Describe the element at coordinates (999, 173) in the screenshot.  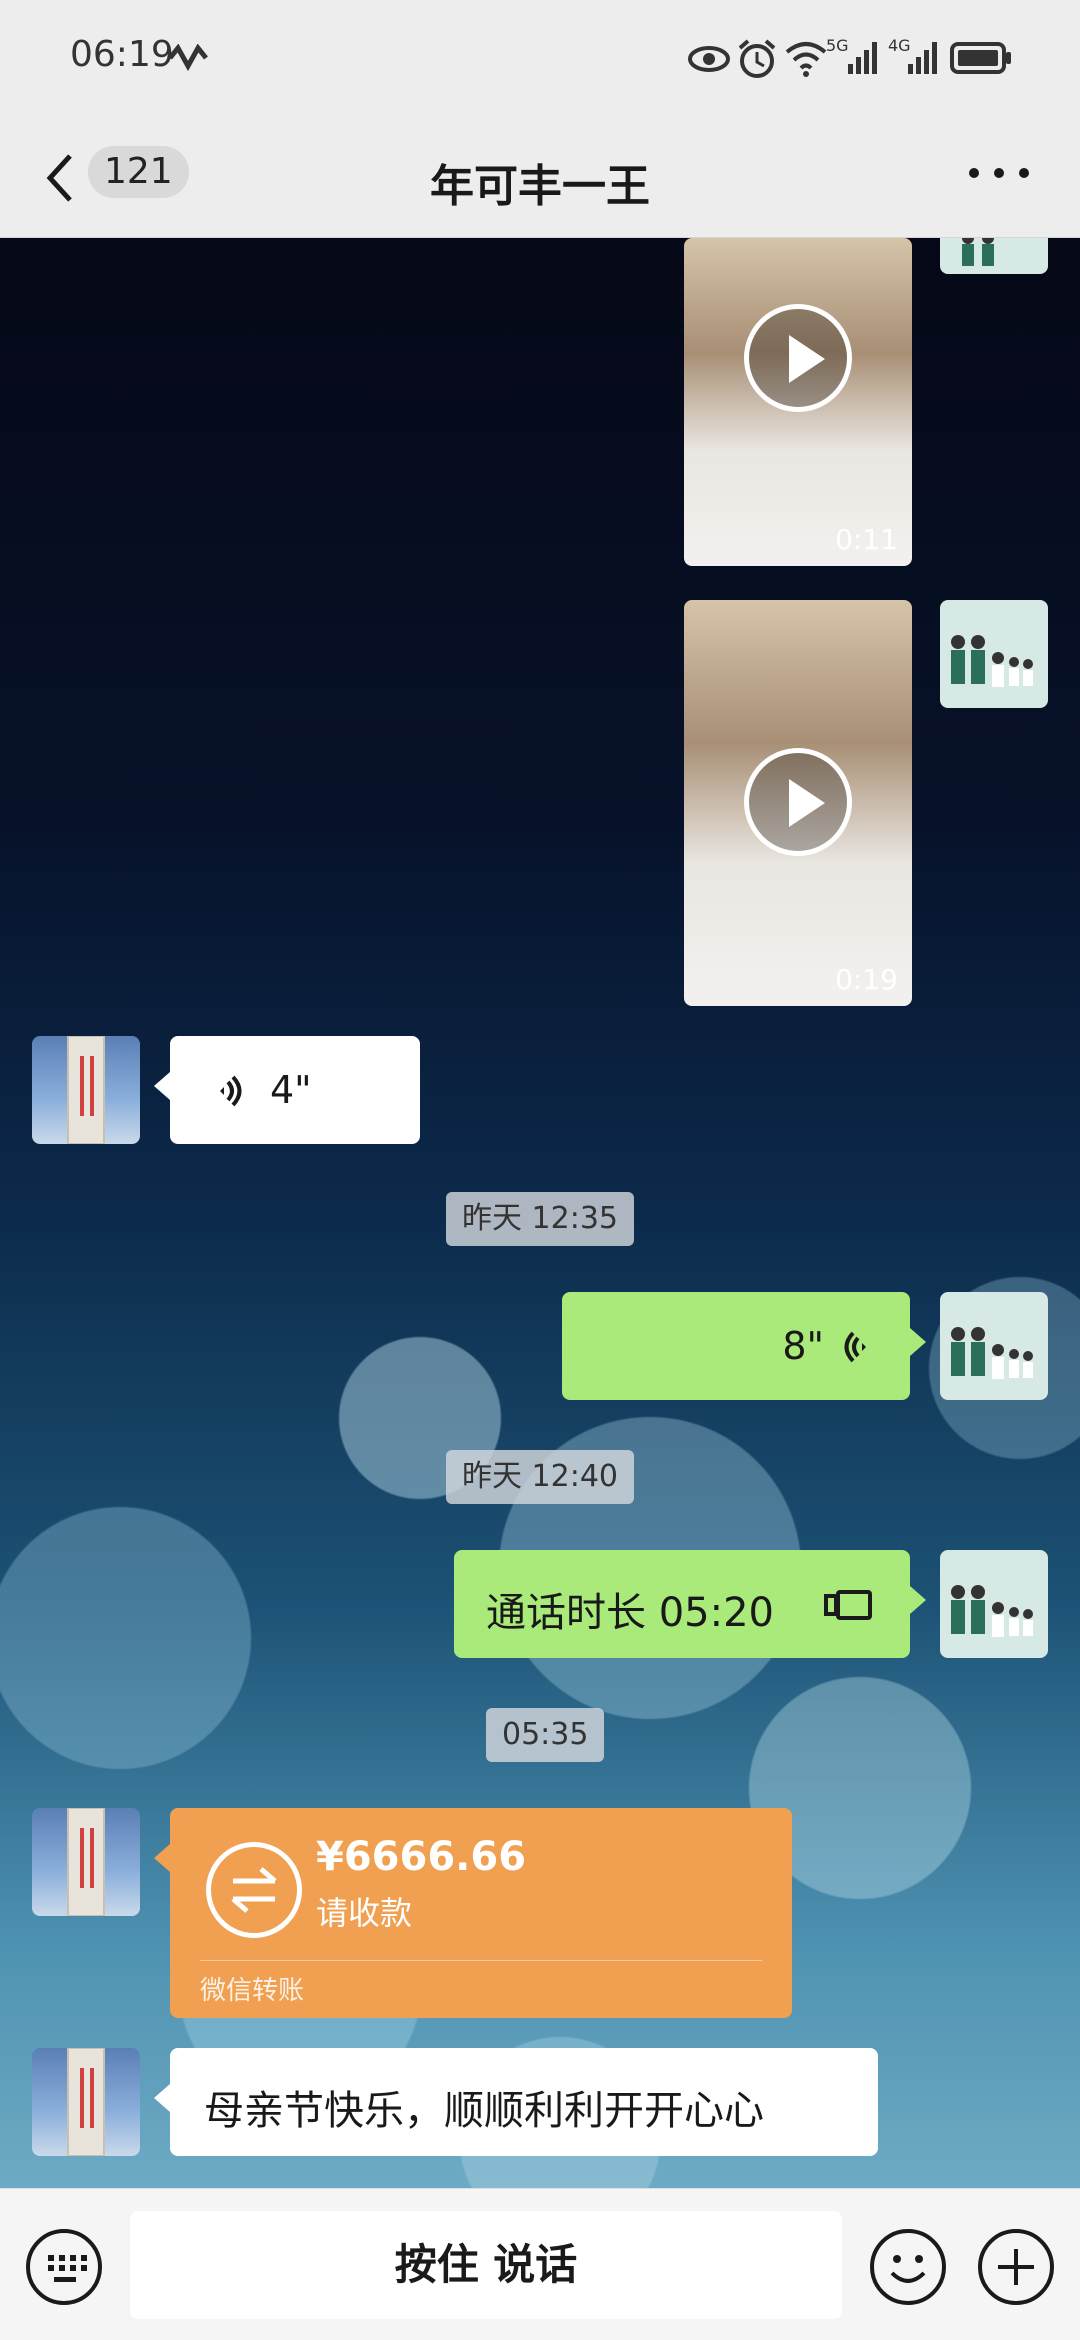
I see `more-horizontal-icon` at that location.